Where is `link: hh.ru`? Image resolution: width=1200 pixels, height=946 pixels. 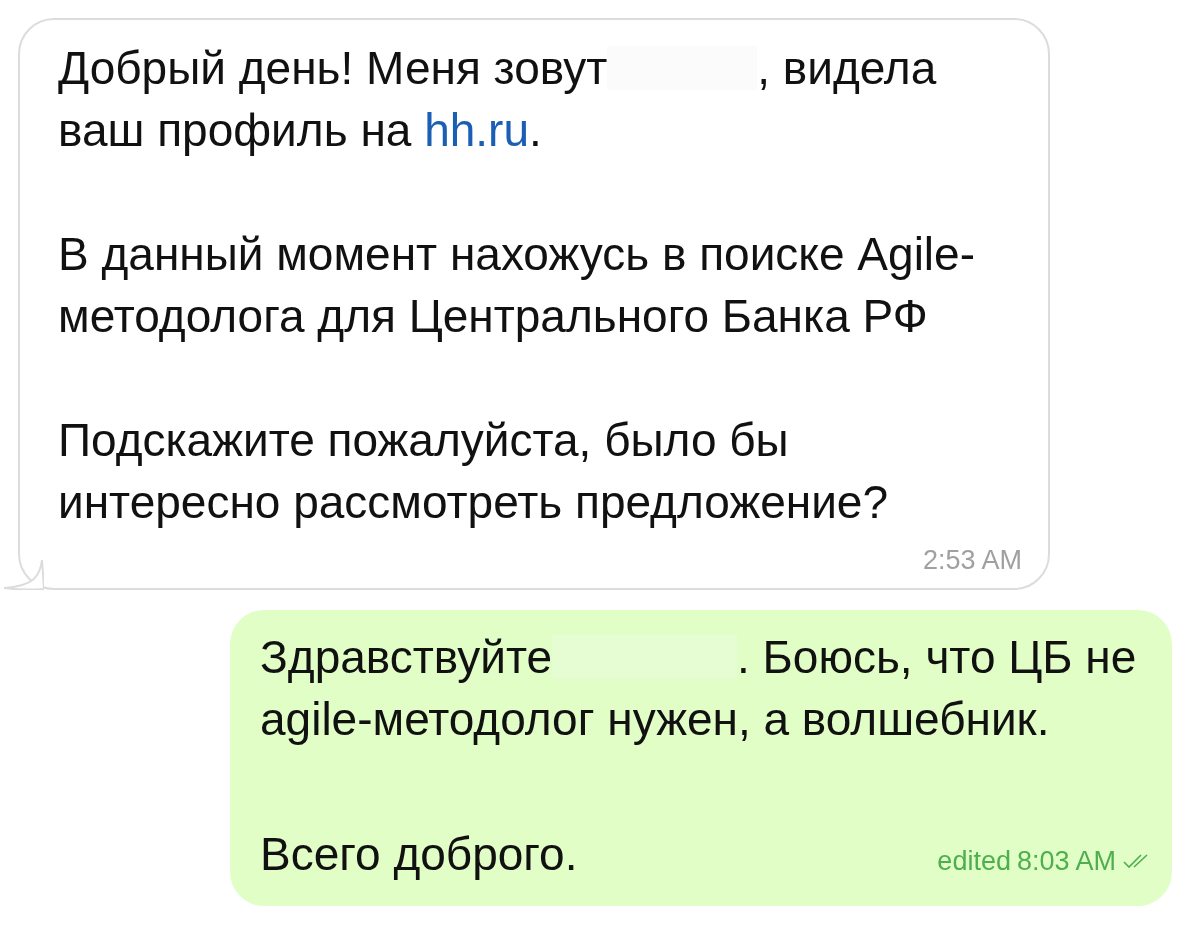
link: hh.ru is located at coordinates (477, 130).